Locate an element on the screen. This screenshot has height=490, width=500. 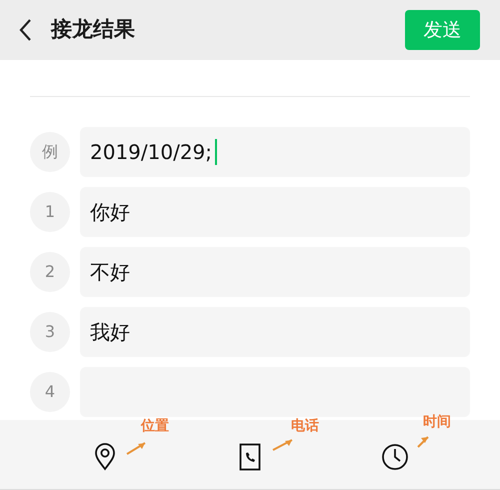
annotation-label: 位置 is located at coordinates (155, 426).